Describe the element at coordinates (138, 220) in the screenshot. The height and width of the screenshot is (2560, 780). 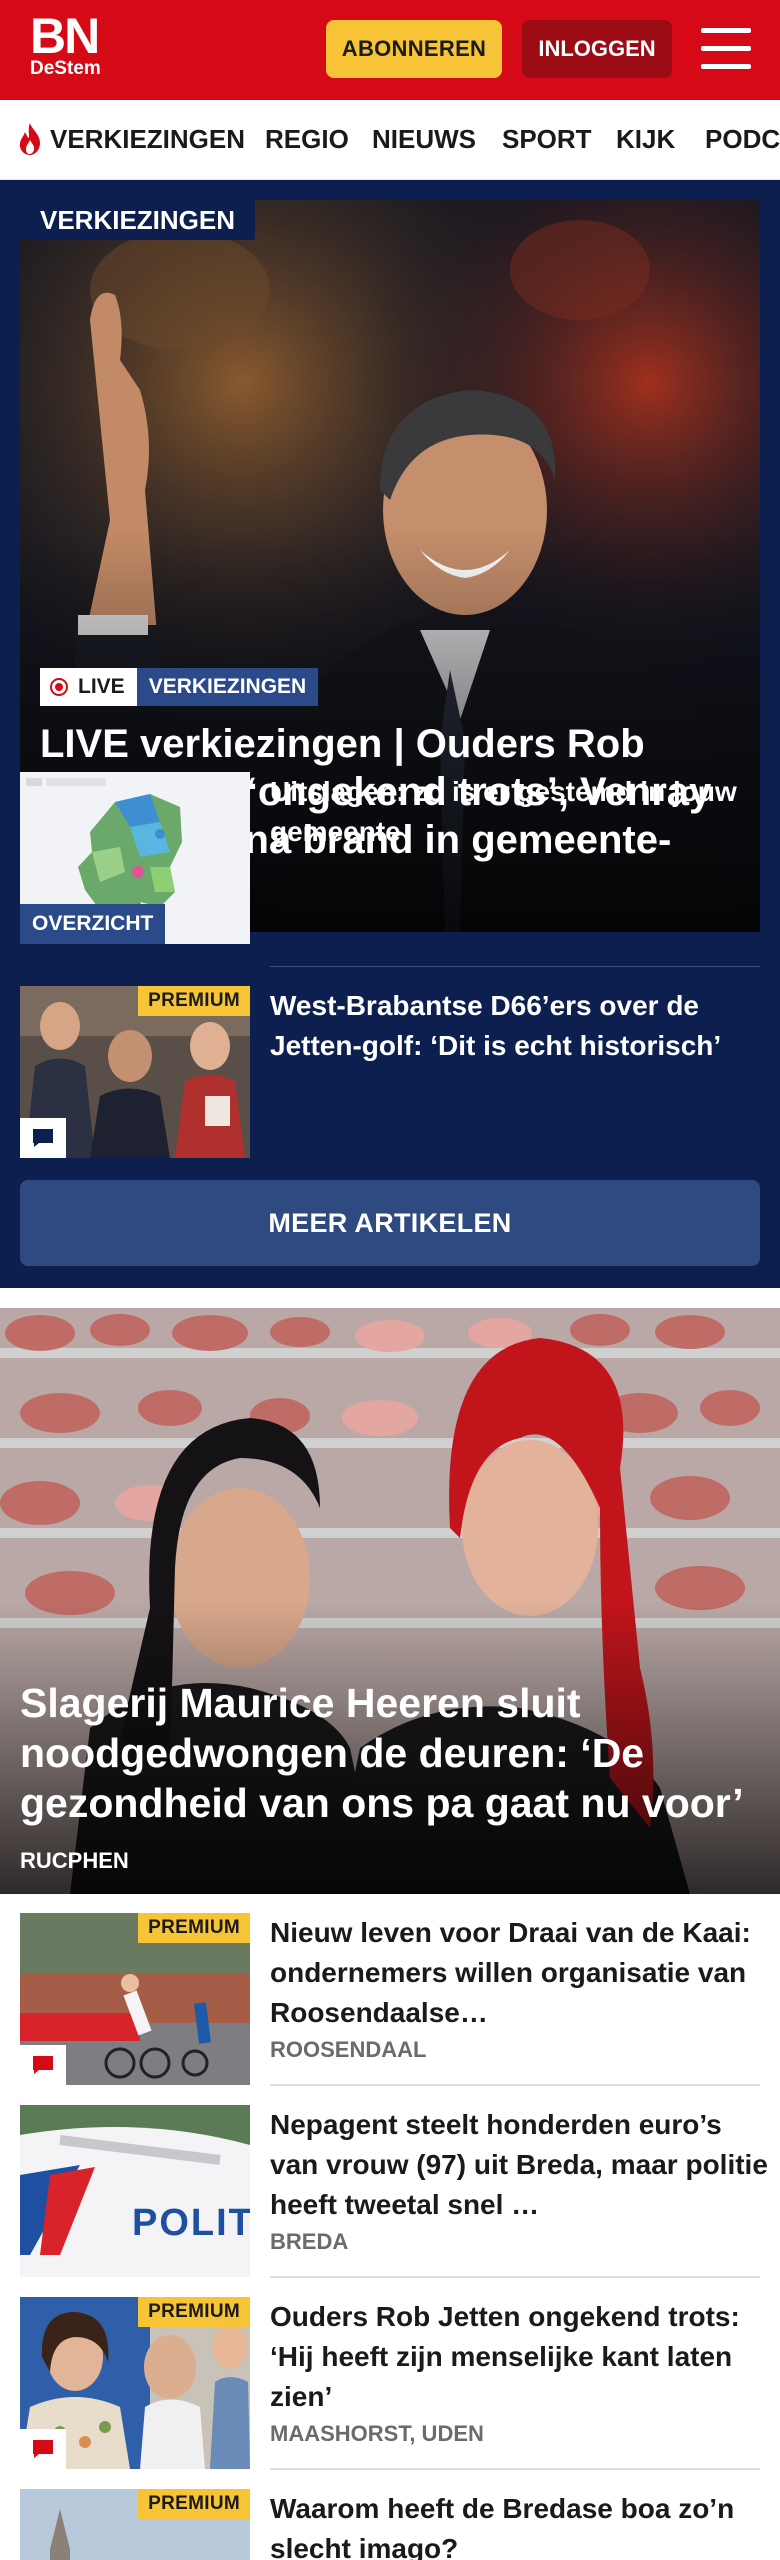
I see `section-label: VERKIEZINGEN` at that location.